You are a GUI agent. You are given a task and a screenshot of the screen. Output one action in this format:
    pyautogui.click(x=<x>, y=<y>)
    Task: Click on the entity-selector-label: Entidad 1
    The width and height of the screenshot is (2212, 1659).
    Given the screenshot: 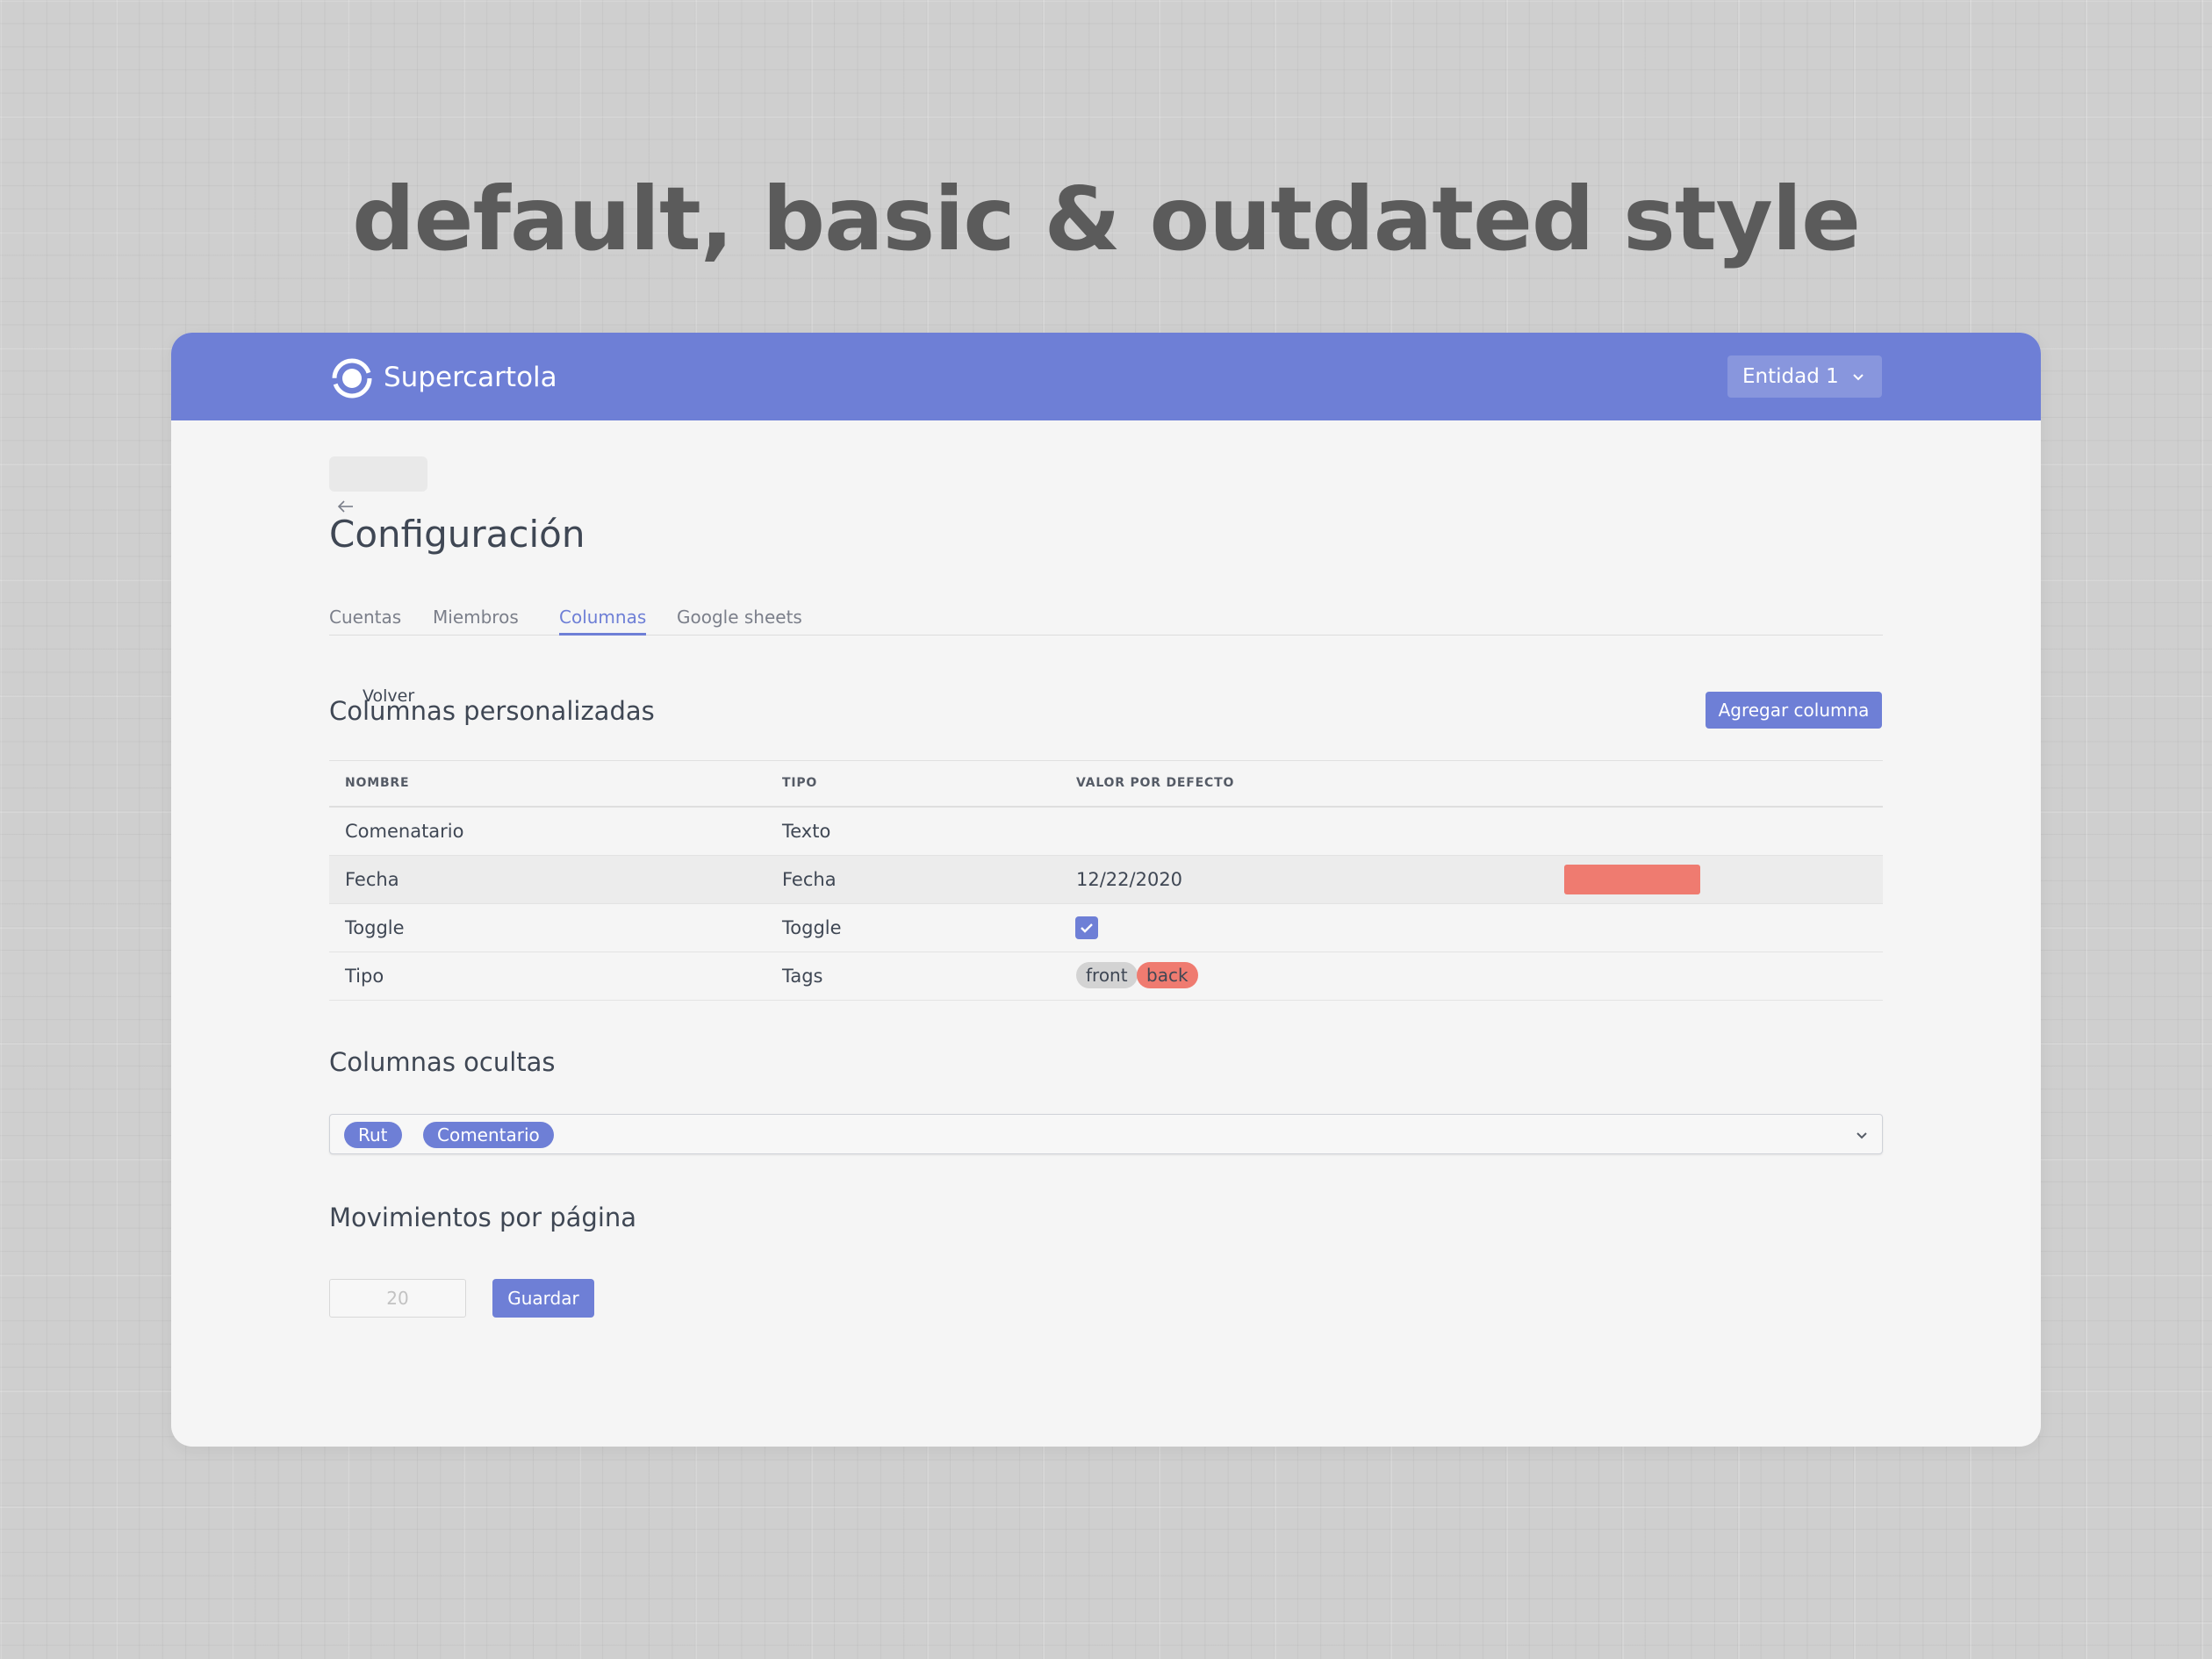 What is the action you would take?
    pyautogui.click(x=1790, y=376)
    